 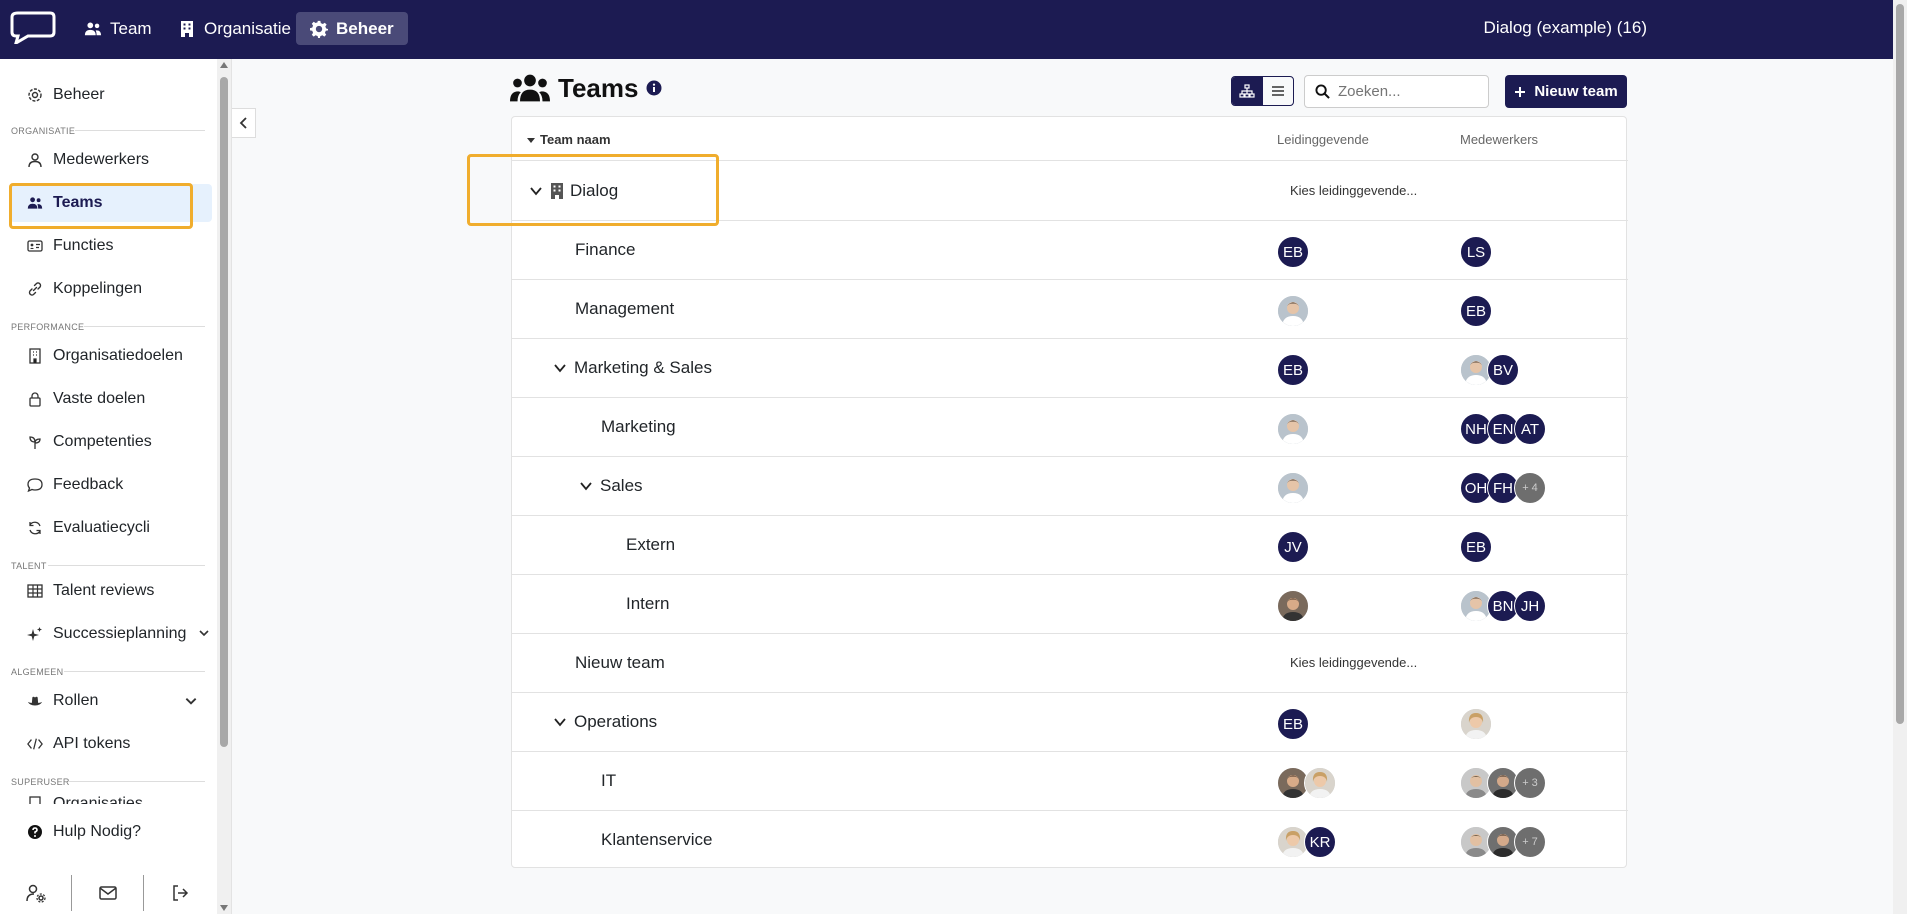 I want to click on team-name: IT, so click(x=608, y=781).